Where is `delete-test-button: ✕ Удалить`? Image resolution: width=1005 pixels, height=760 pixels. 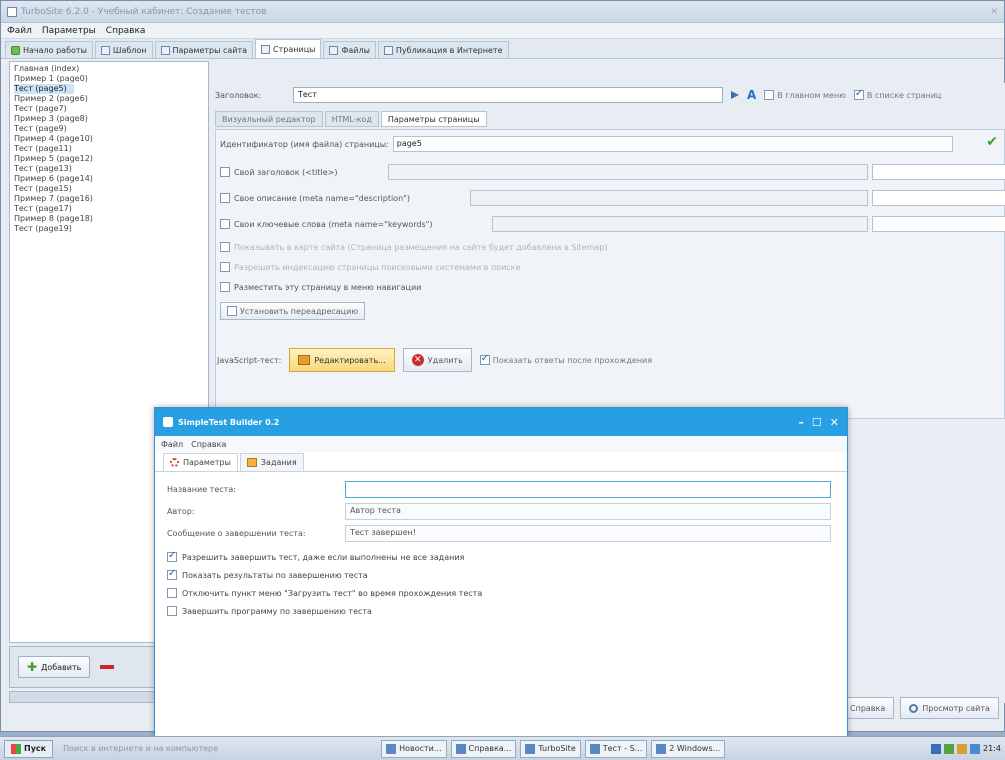 delete-test-button: ✕ Удалить is located at coordinates (437, 360).